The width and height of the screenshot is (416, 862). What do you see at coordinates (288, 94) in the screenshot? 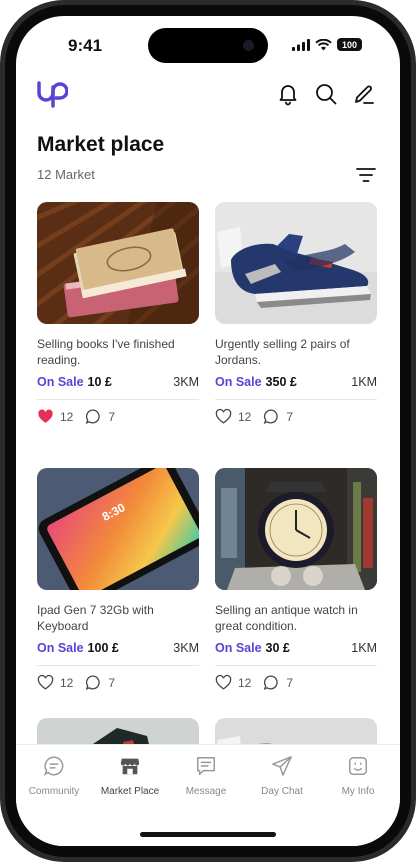
I see `bell-icon` at bounding box center [288, 94].